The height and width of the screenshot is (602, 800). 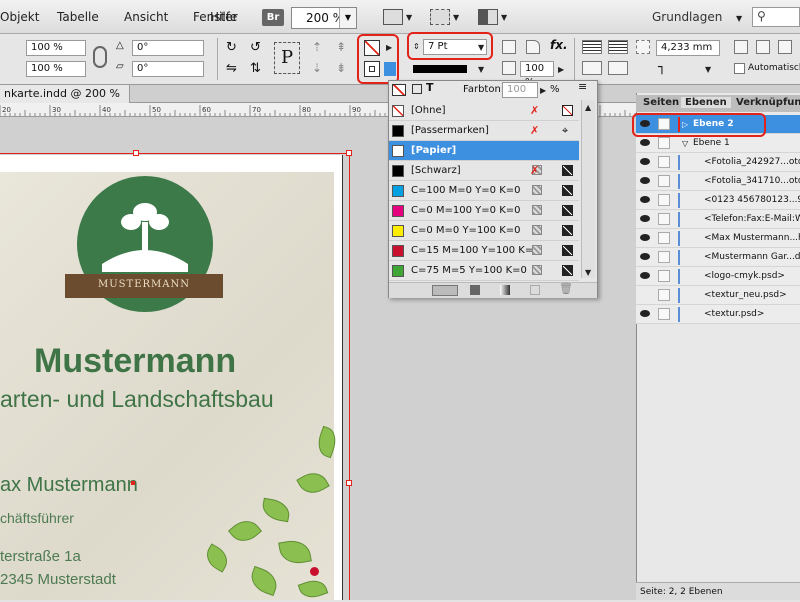 What do you see at coordinates (417, 89) in the screenshot?
I see `formatting-container-icon` at bounding box center [417, 89].